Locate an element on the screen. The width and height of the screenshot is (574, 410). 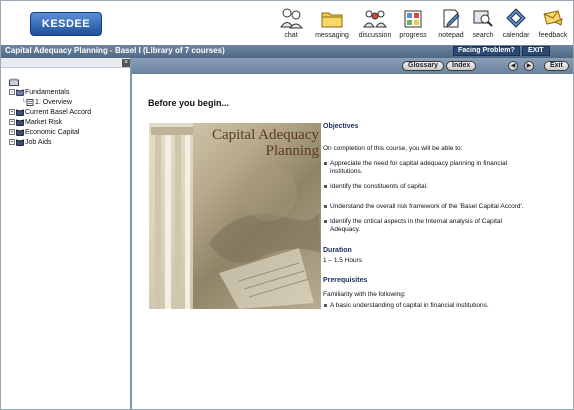
chat-button: chat is located at coordinates (291, 26).